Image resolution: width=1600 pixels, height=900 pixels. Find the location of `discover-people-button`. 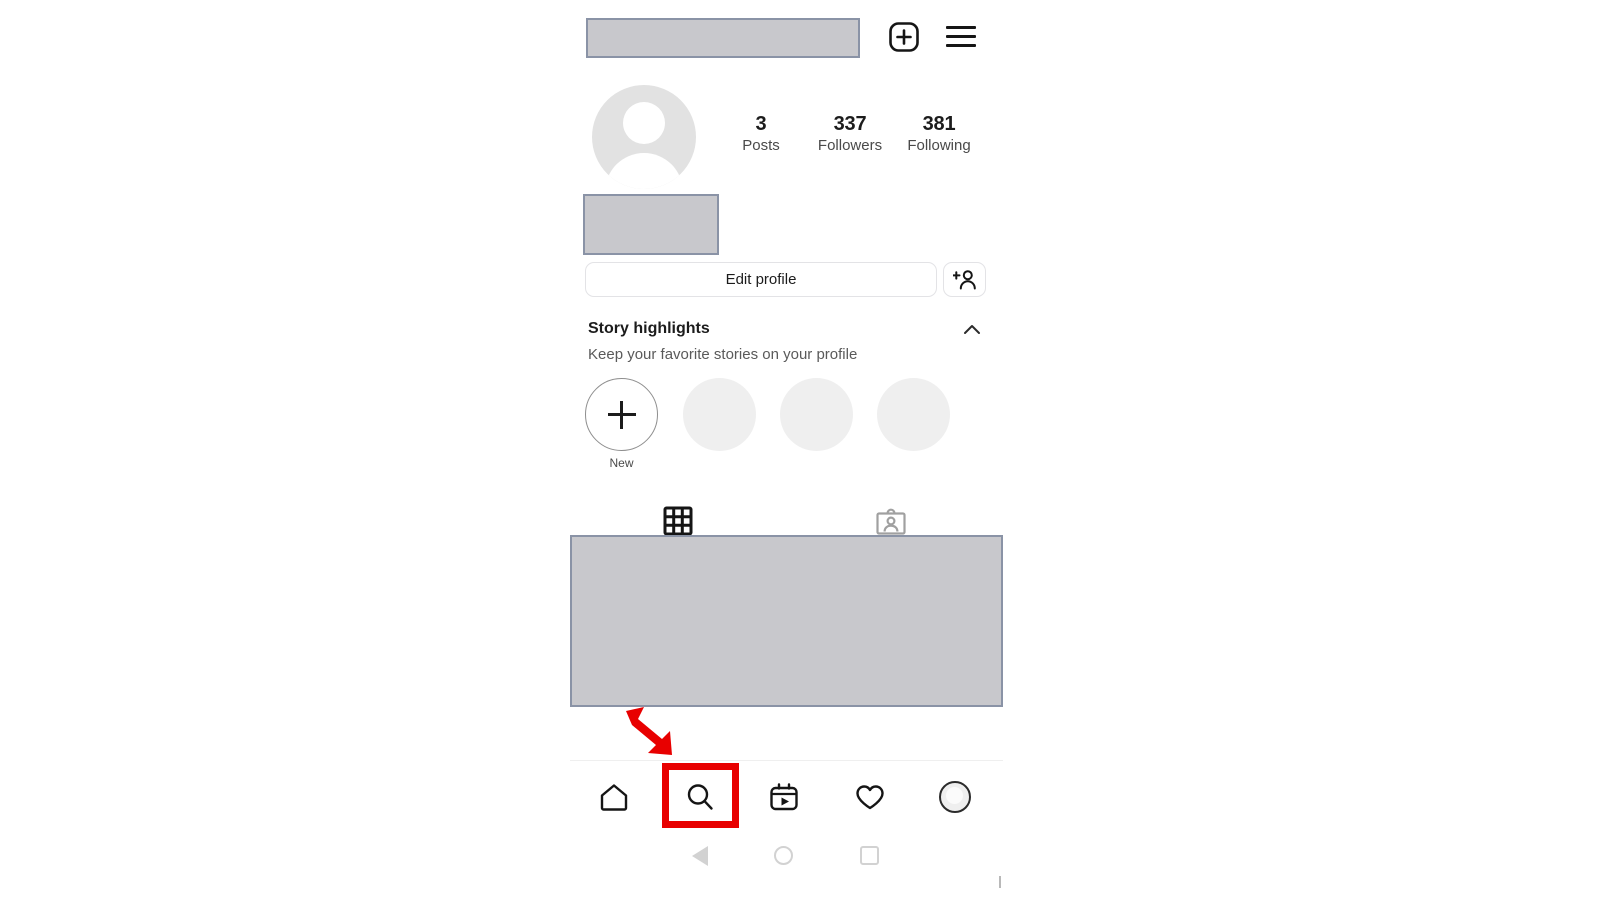

discover-people-button is located at coordinates (964, 279).